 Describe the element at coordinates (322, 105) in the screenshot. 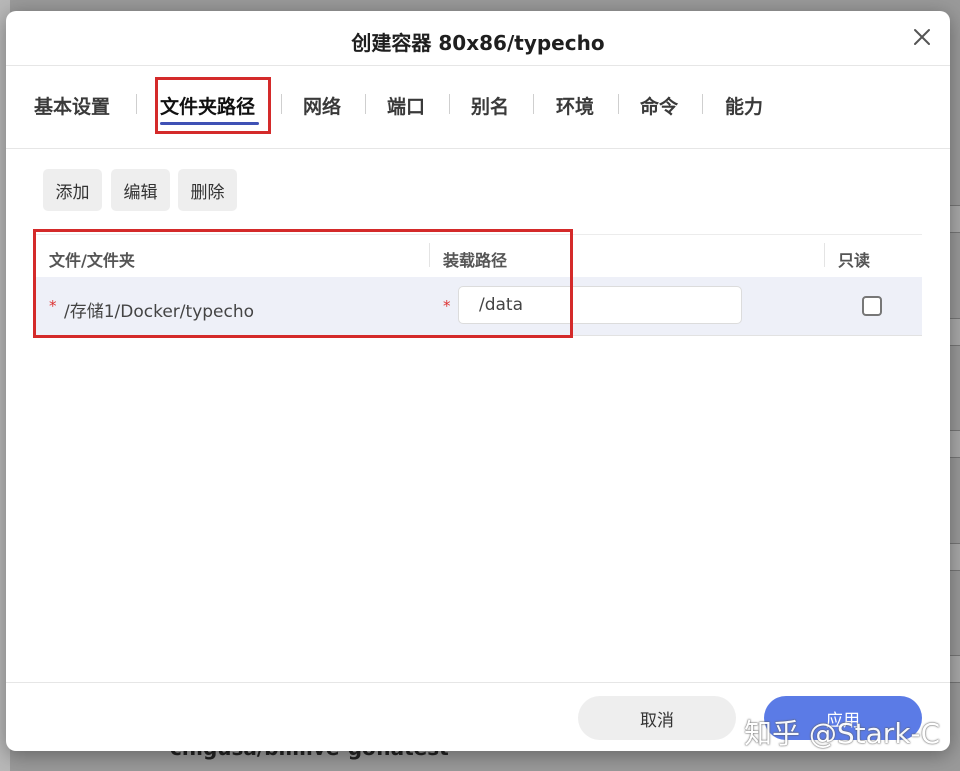

I see `tab-network: 网络` at that location.